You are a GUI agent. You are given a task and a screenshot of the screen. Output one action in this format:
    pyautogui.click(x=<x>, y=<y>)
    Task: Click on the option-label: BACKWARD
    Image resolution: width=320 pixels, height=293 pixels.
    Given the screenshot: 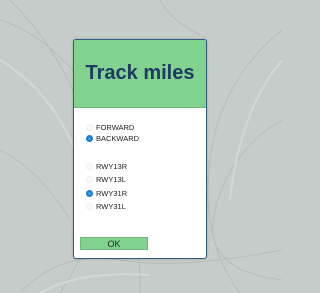 What is the action you would take?
    pyautogui.click(x=118, y=138)
    